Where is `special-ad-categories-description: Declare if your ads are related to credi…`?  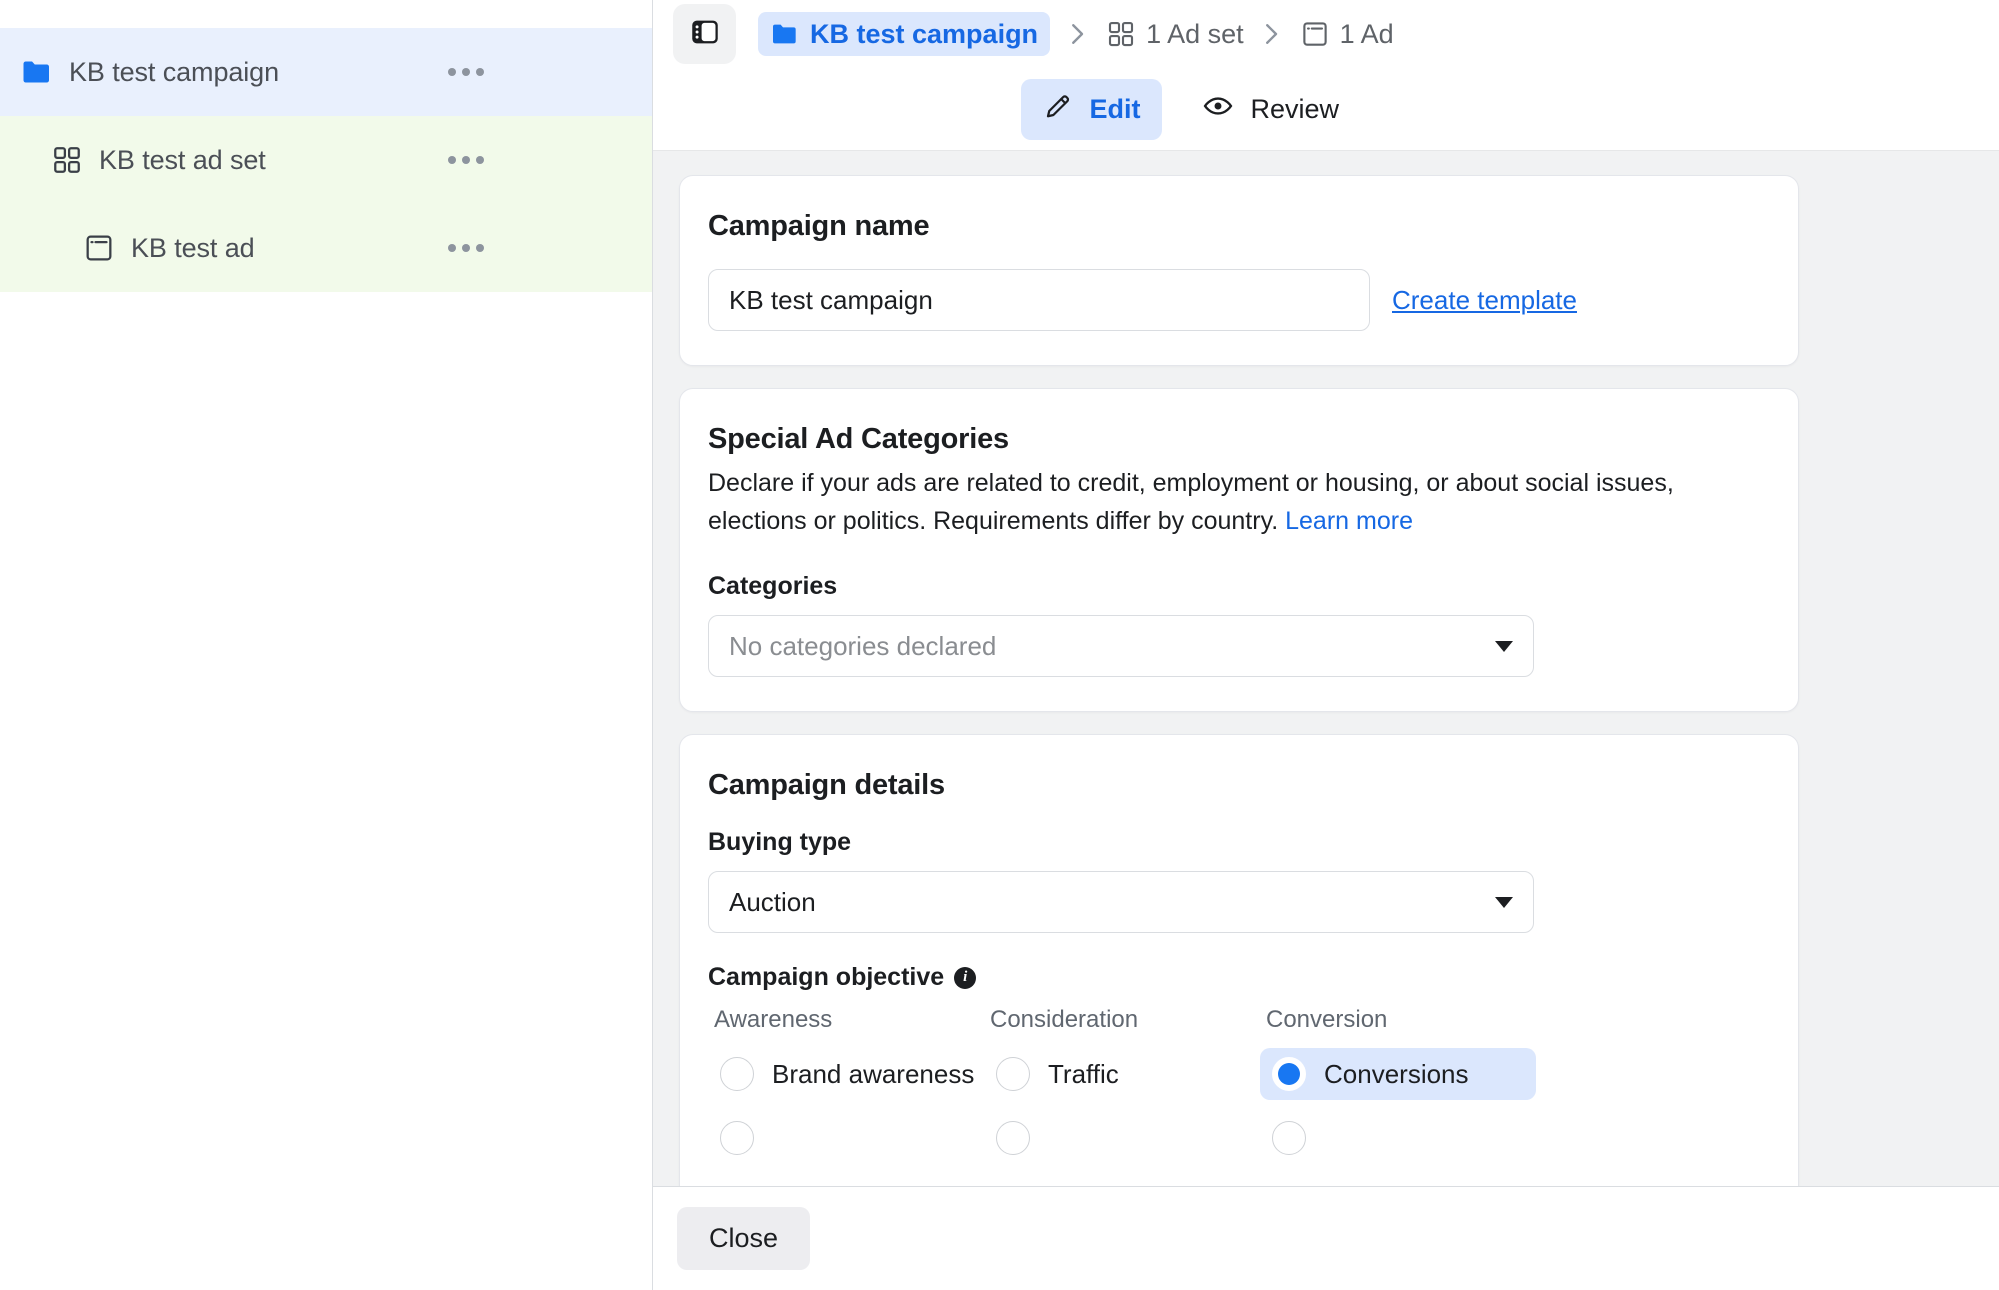
special-ad-categories-description: Declare if your ads are related to credi… is located at coordinates (1218, 502).